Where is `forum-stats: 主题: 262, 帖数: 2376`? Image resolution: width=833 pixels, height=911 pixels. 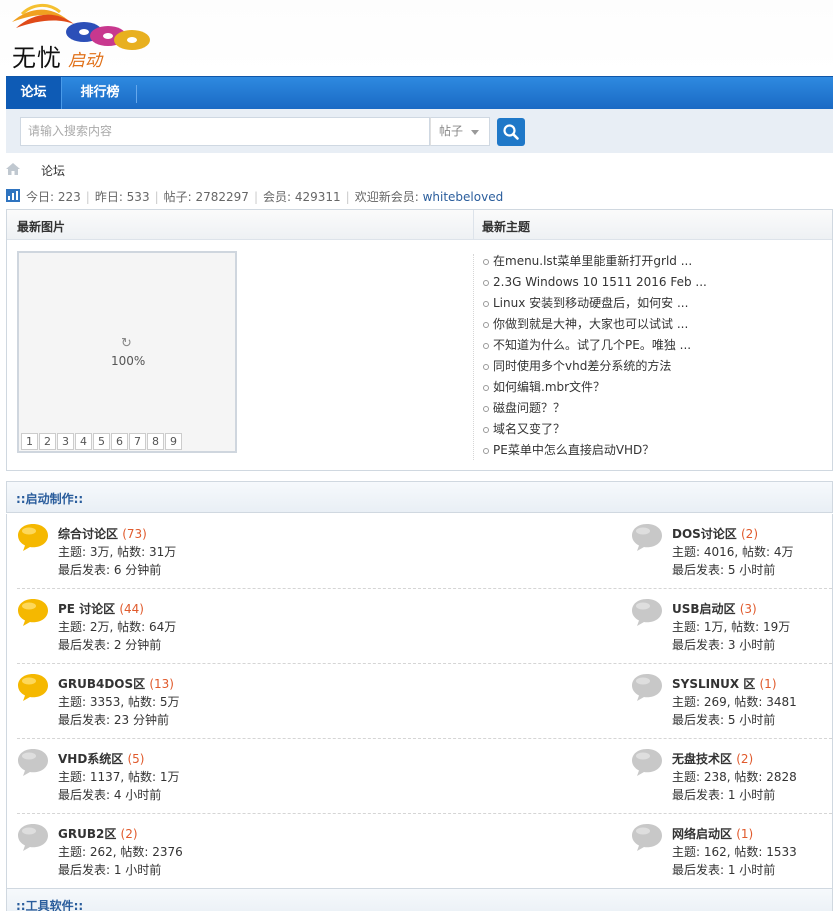 forum-stats: 主题: 262, 帖数: 2376 is located at coordinates (120, 852).